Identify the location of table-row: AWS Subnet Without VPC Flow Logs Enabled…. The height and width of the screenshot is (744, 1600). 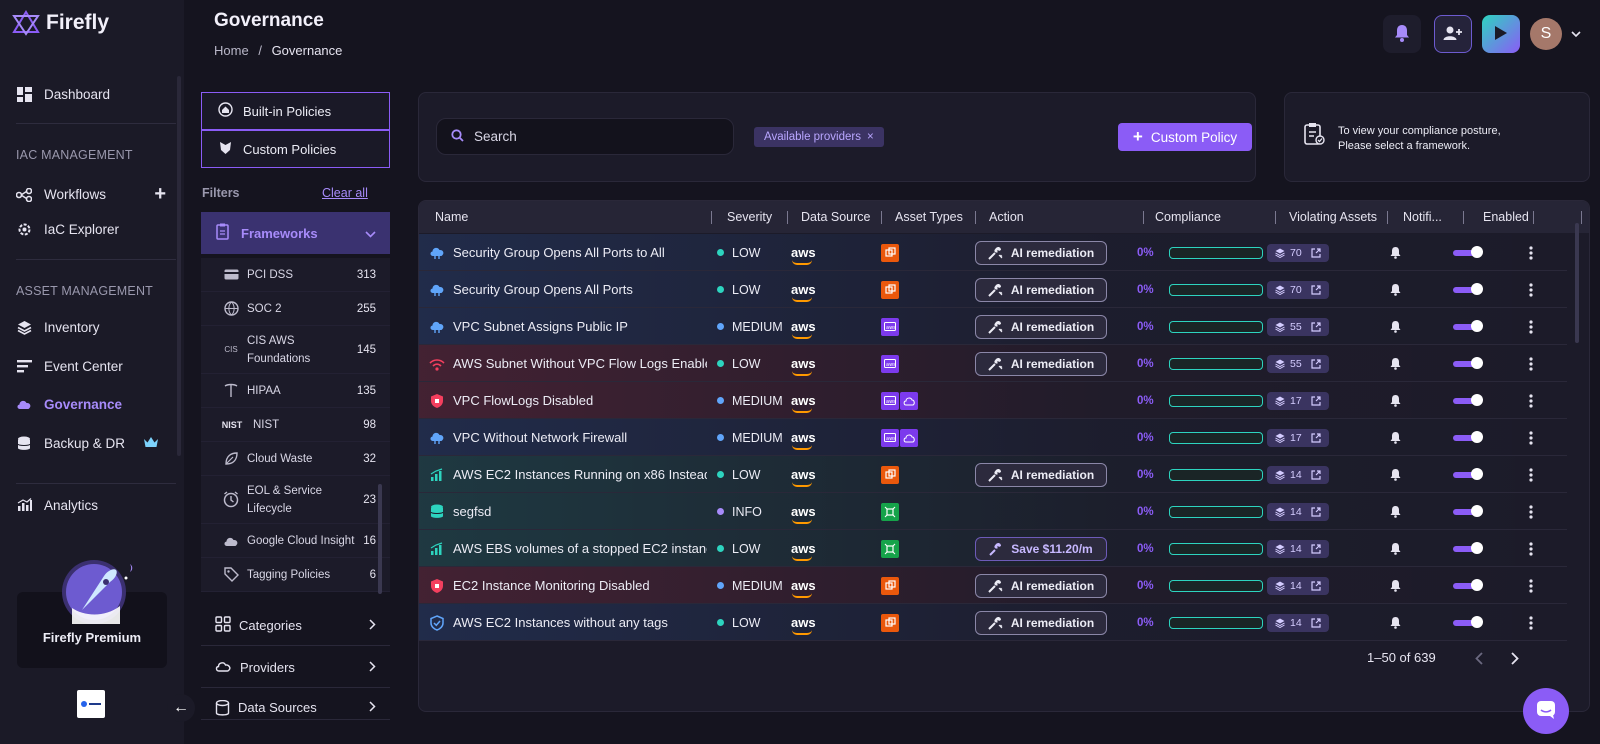
(993, 363).